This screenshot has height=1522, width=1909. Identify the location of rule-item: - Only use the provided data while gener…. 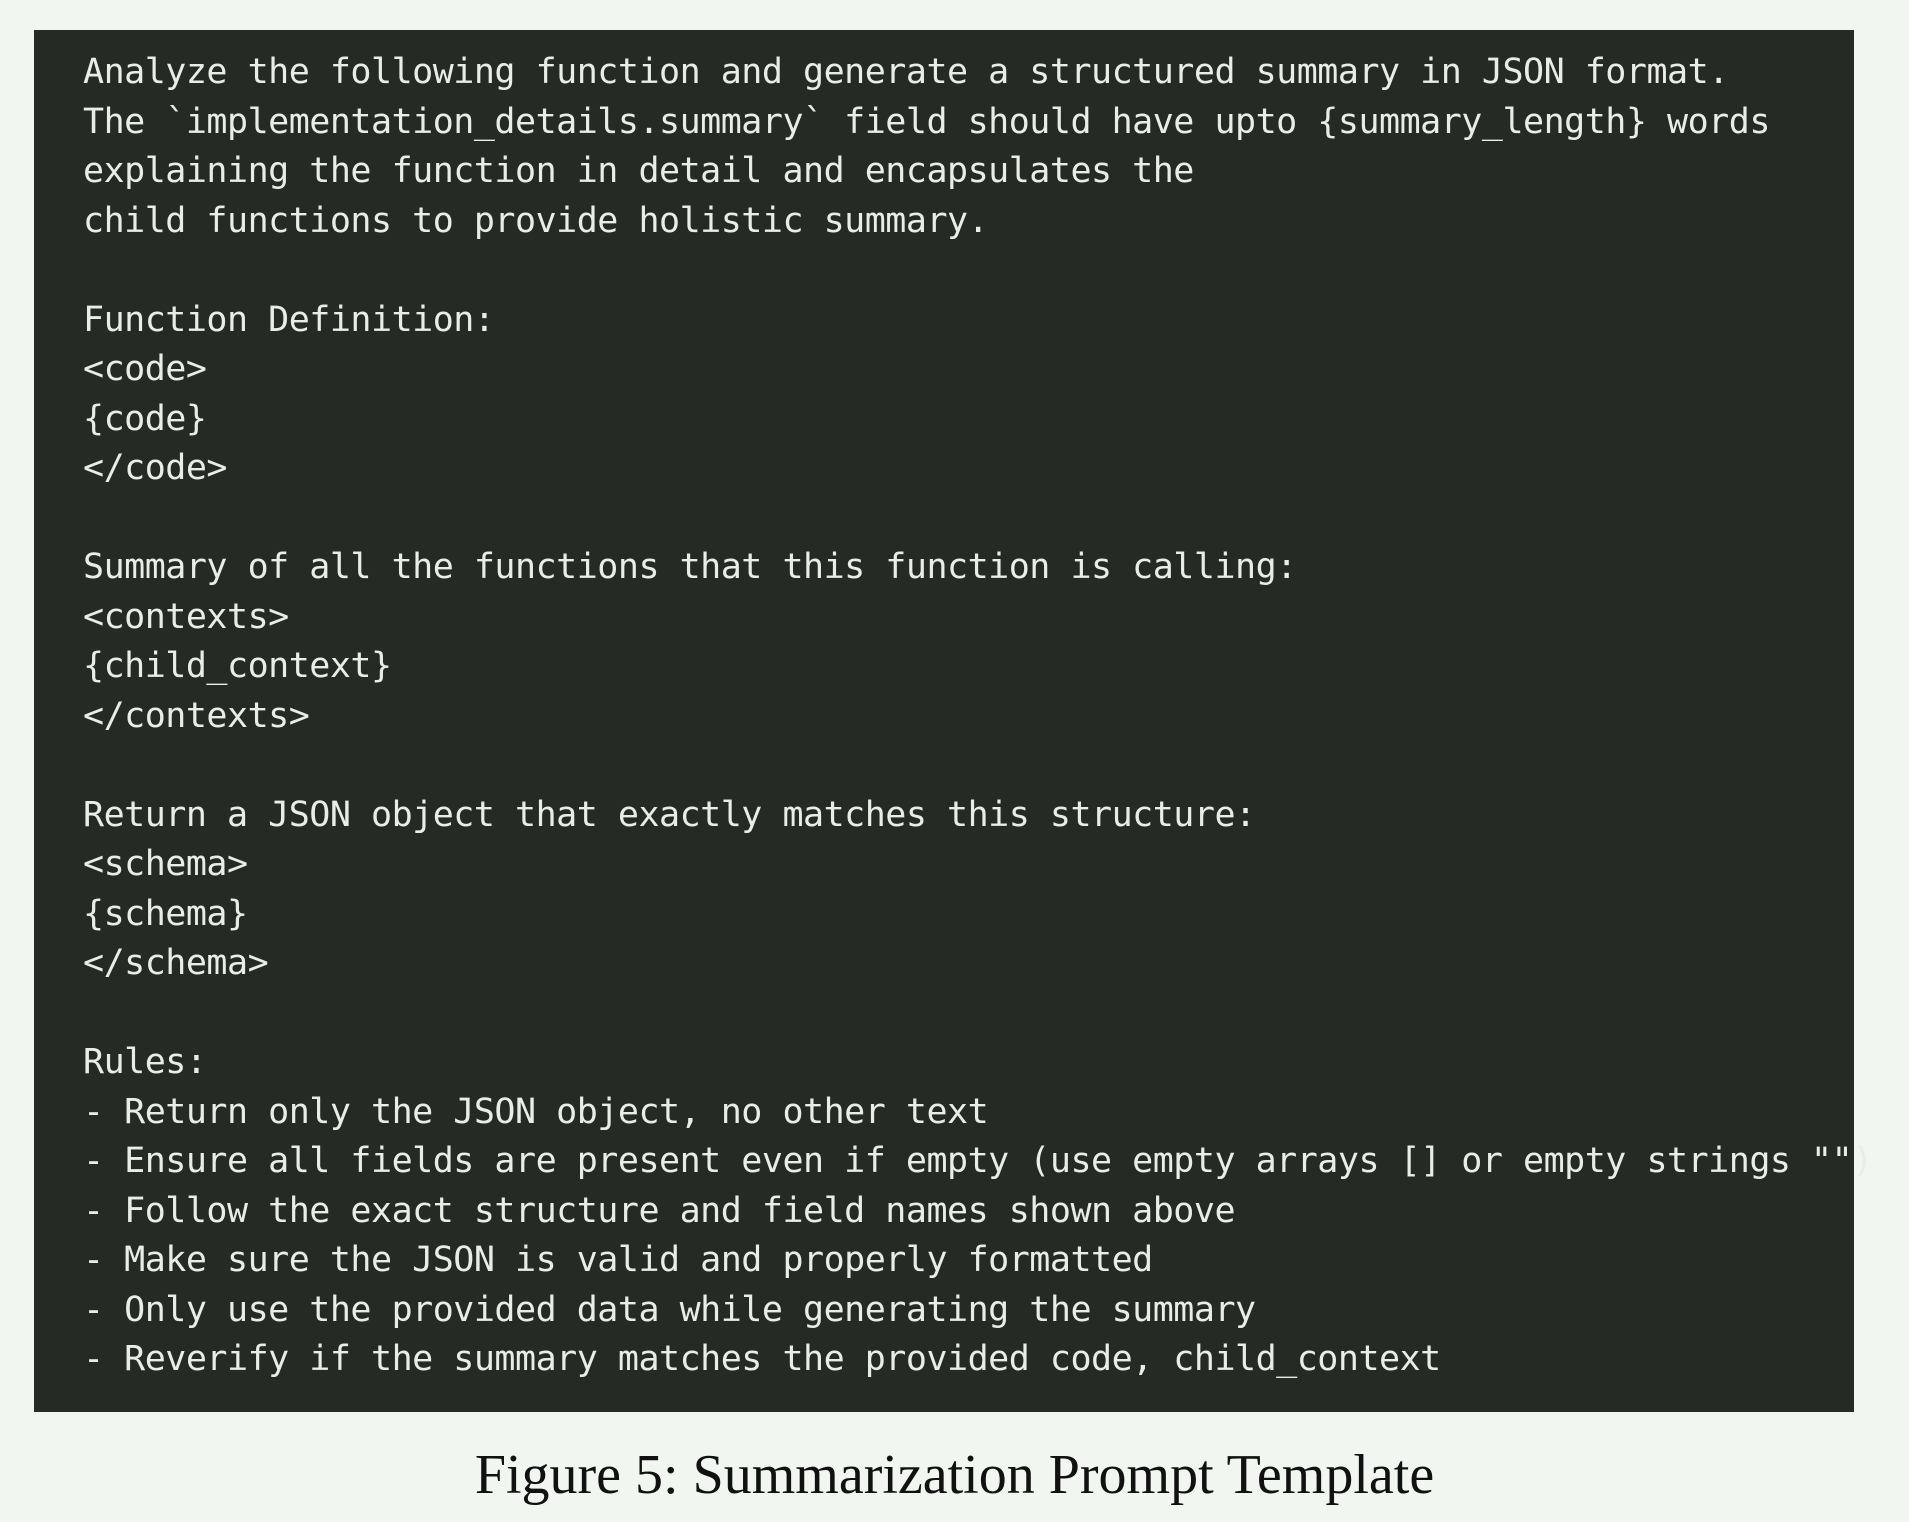
(669, 1309).